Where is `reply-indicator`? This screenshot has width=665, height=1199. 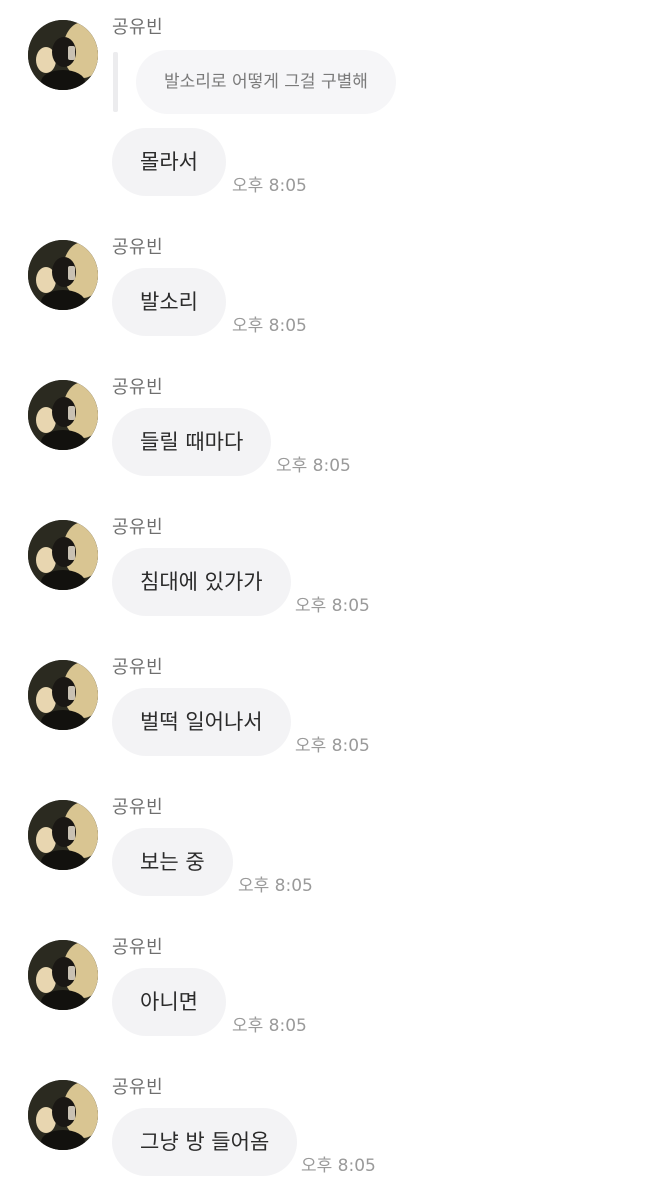
reply-indicator is located at coordinates (115, 82).